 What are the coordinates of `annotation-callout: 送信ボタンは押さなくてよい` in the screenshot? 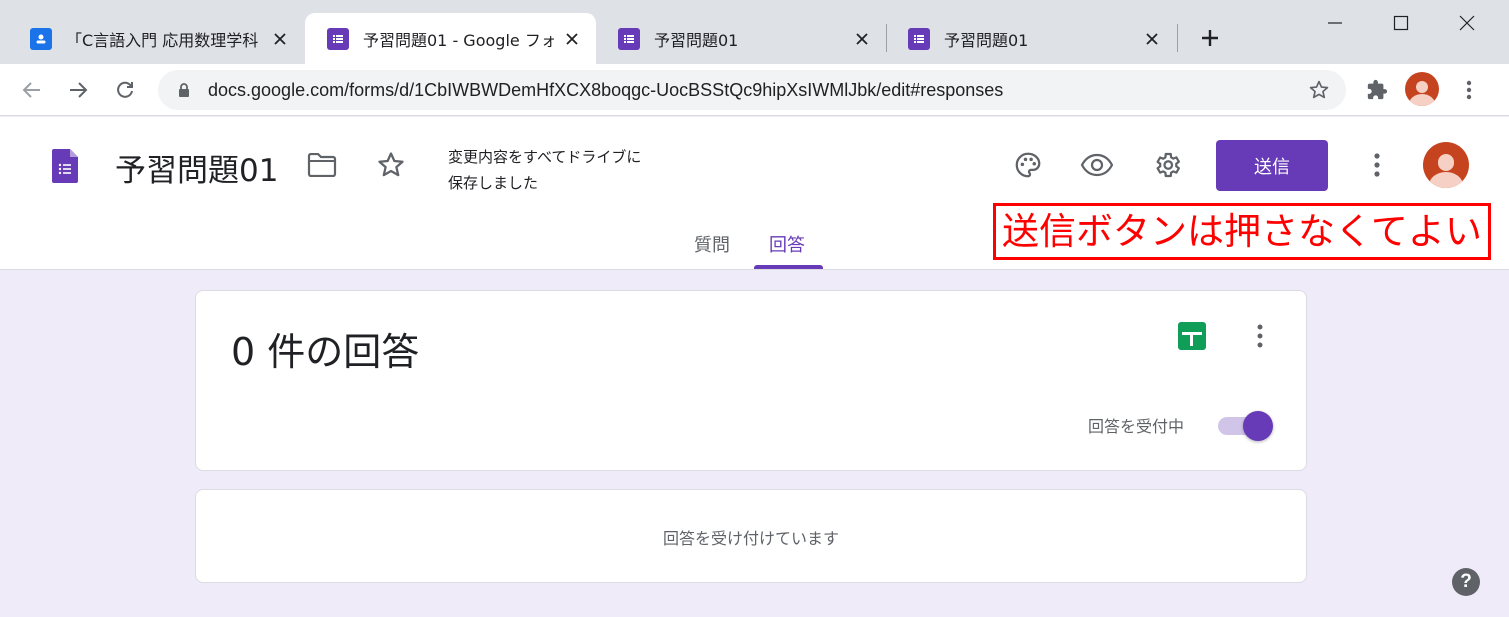 It's located at (1242, 231).